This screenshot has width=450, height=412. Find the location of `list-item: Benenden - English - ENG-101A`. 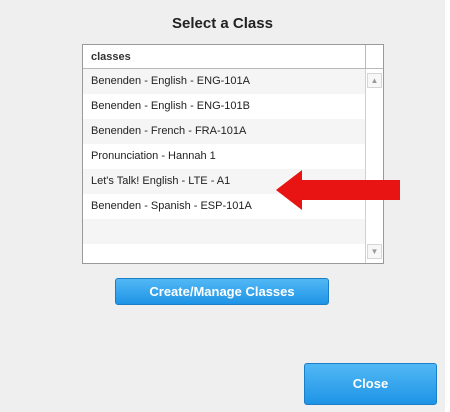

list-item: Benenden - English - ENG-101A is located at coordinates (224, 81).